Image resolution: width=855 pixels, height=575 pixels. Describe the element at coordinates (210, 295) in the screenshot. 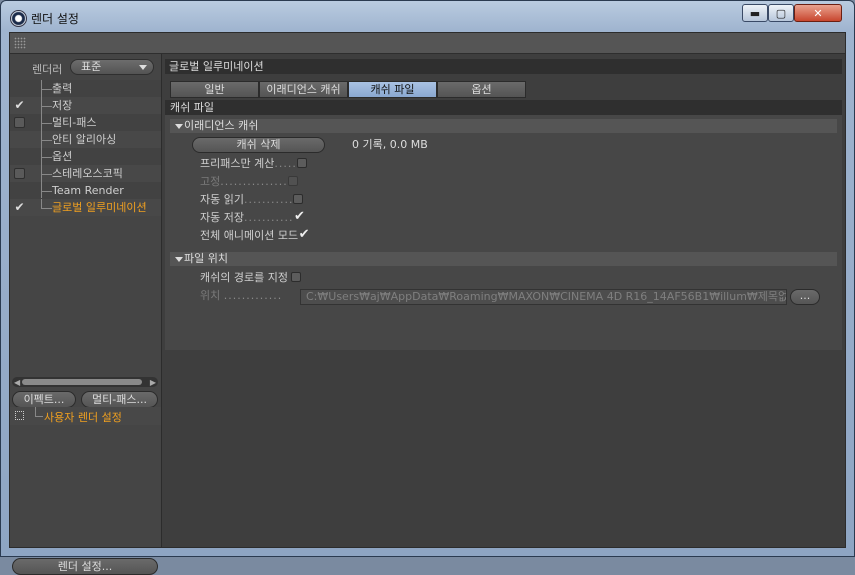

I see `location-label: 위치` at that location.